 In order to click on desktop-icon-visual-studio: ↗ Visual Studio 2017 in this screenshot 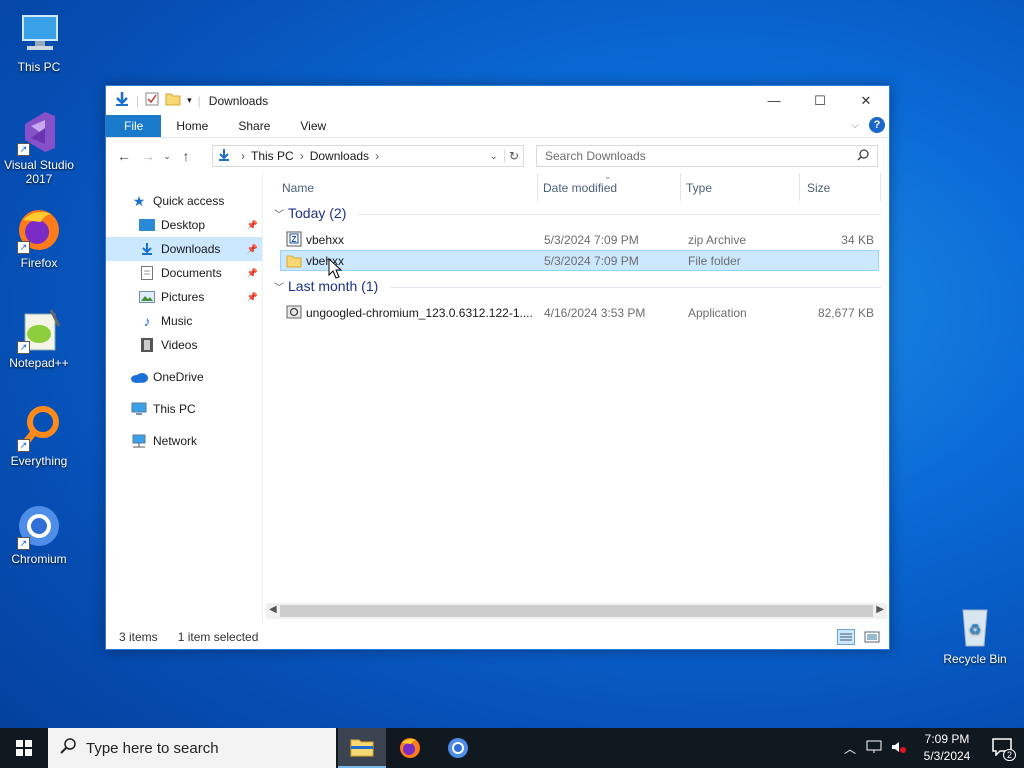, I will do `click(39, 147)`.